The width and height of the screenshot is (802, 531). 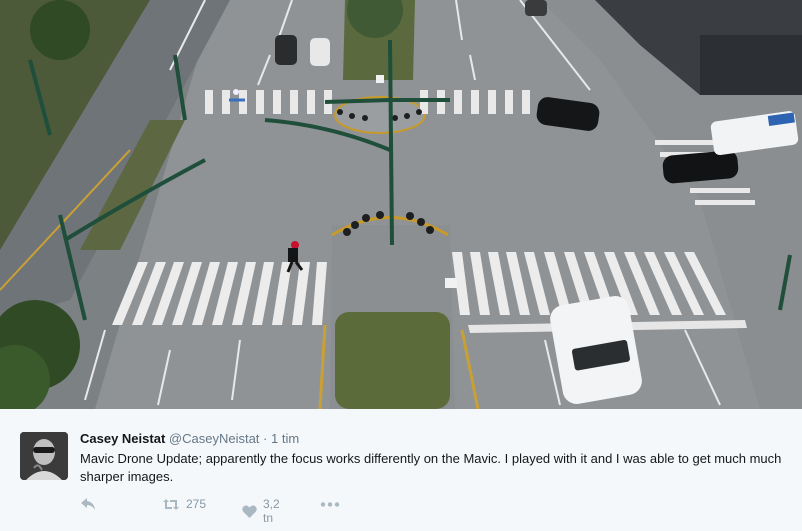 What do you see at coordinates (171, 504) in the screenshot?
I see `retweet-icon` at bounding box center [171, 504].